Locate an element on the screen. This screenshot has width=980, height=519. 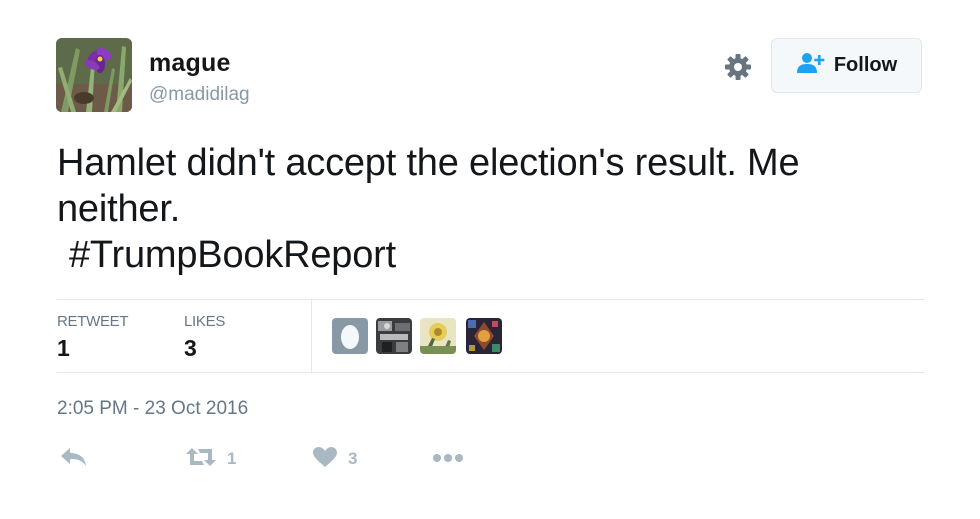
reply-icon is located at coordinates (74, 459).